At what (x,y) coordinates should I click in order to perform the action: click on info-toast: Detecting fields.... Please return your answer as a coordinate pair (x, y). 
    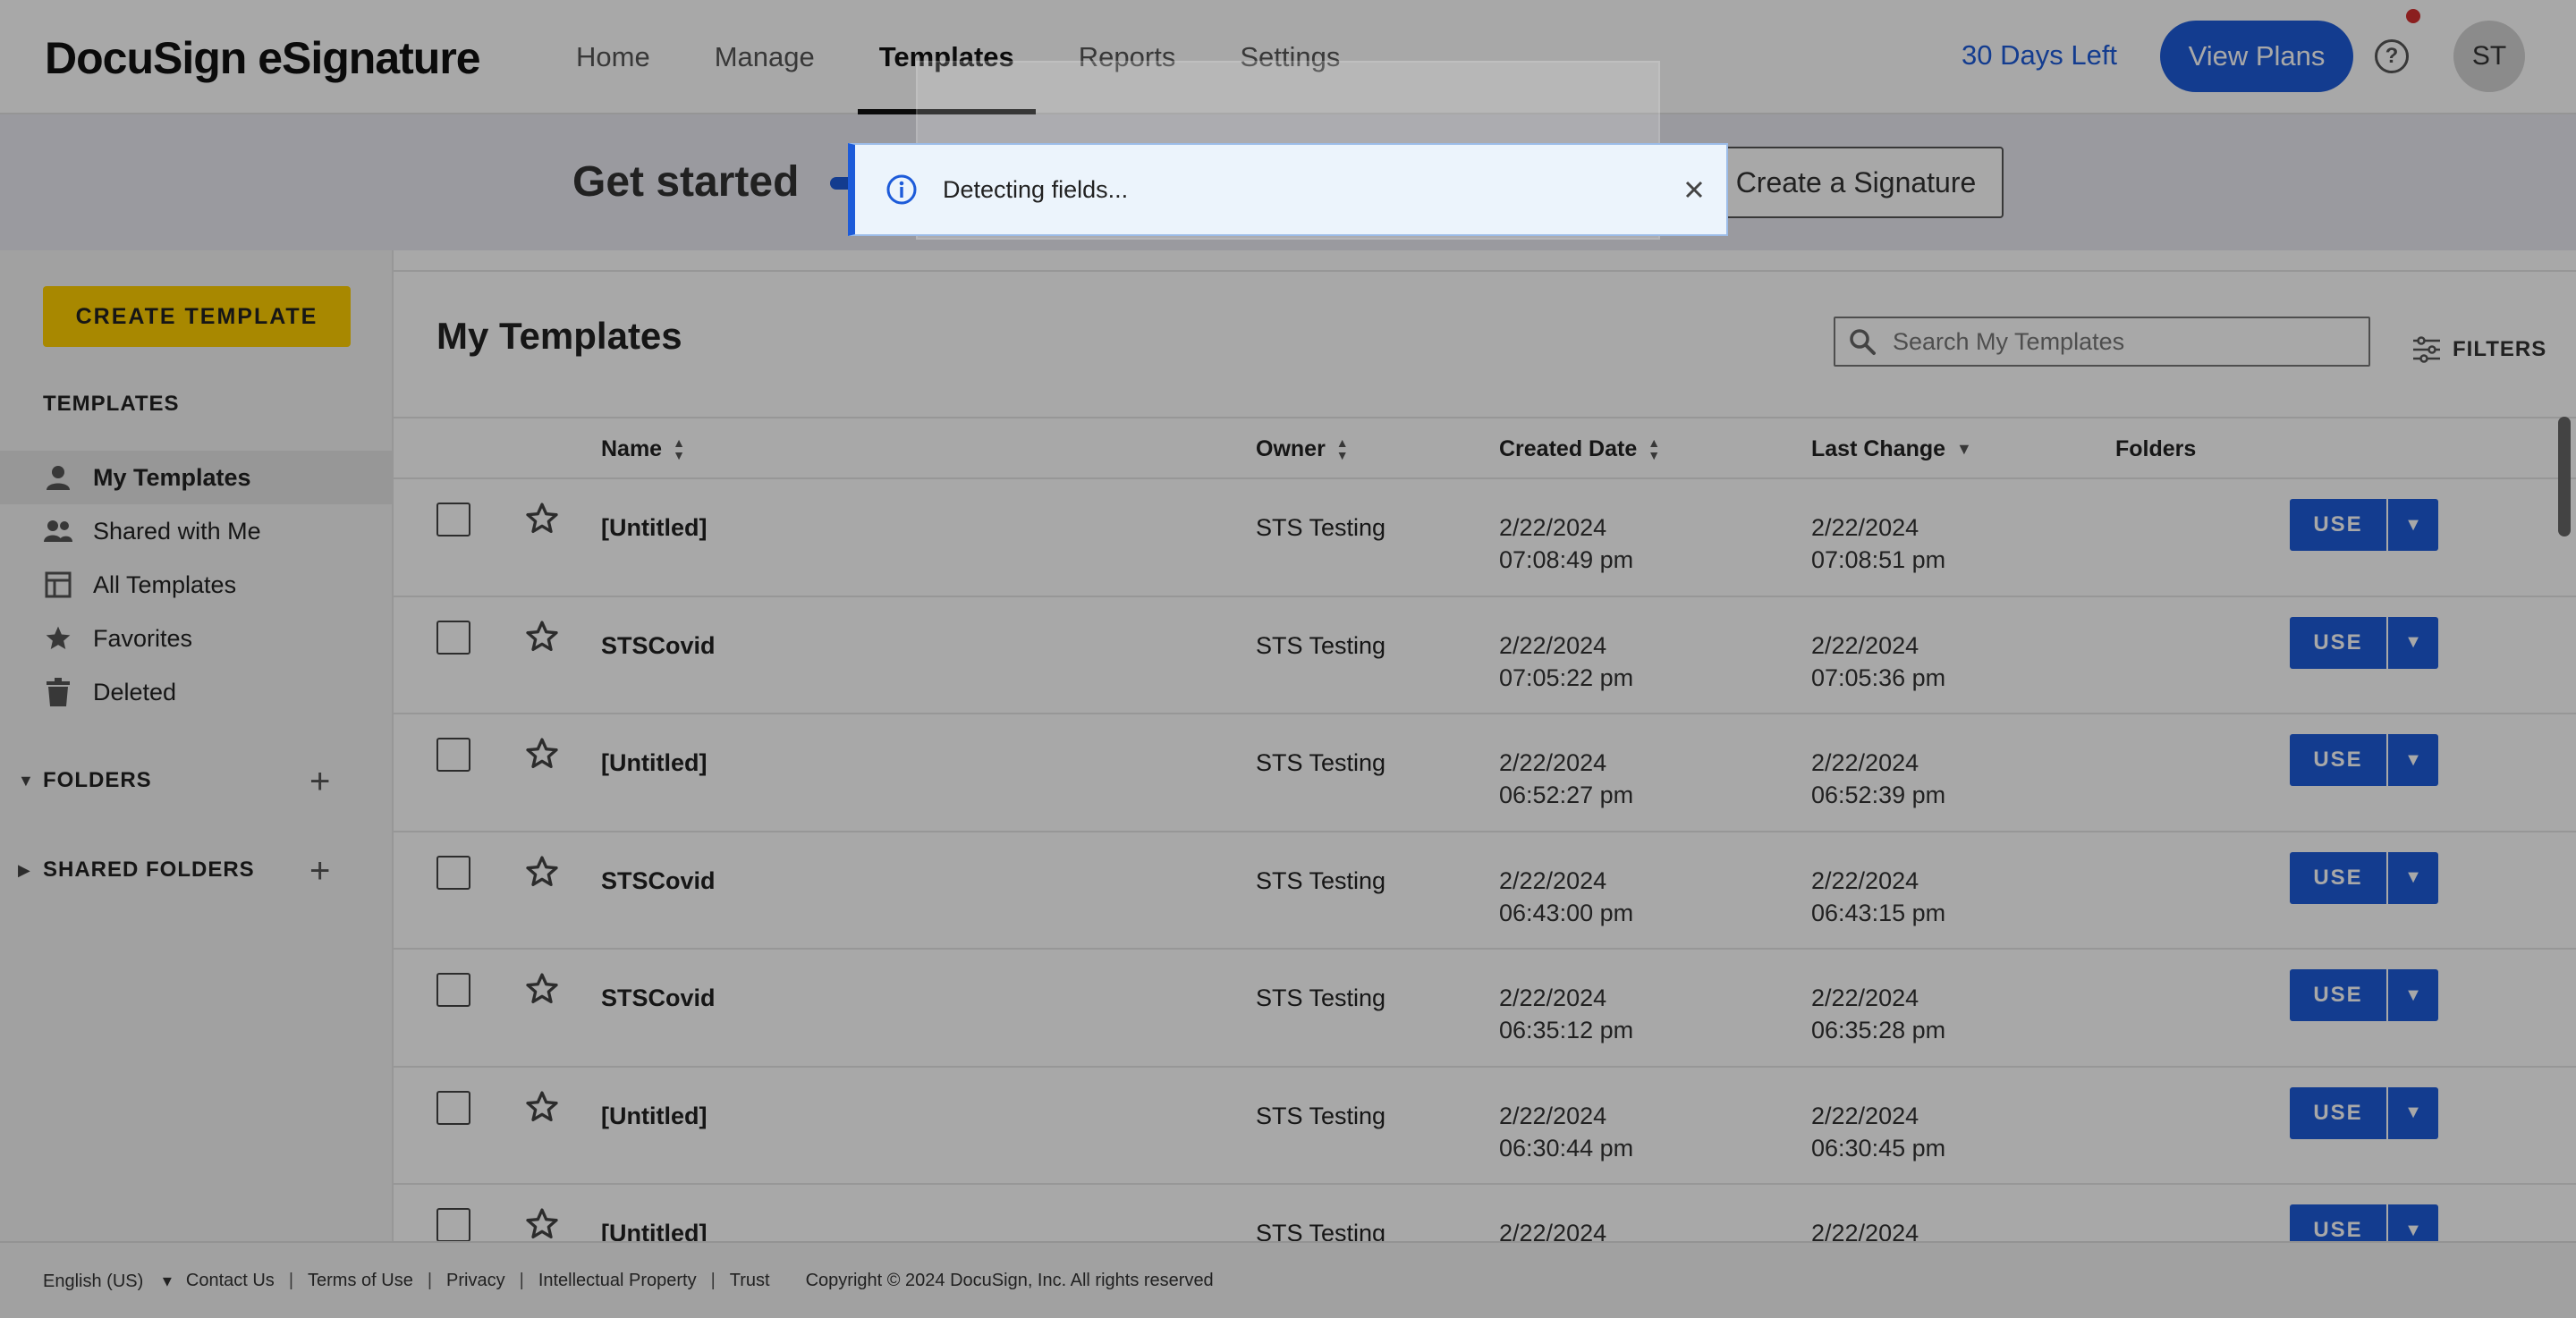
    Looking at the image, I should click on (1288, 190).